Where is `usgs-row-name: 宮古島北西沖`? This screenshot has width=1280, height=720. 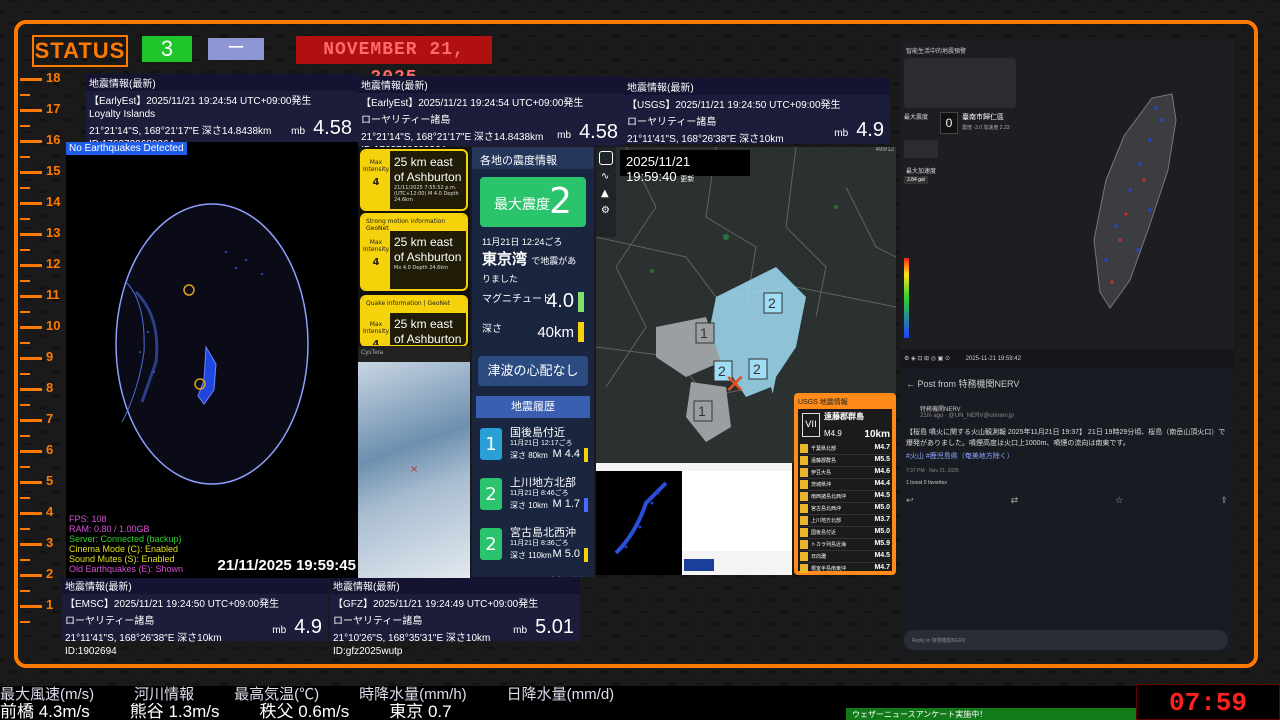 usgs-row-name: 宮古島北西沖 is located at coordinates (826, 509).